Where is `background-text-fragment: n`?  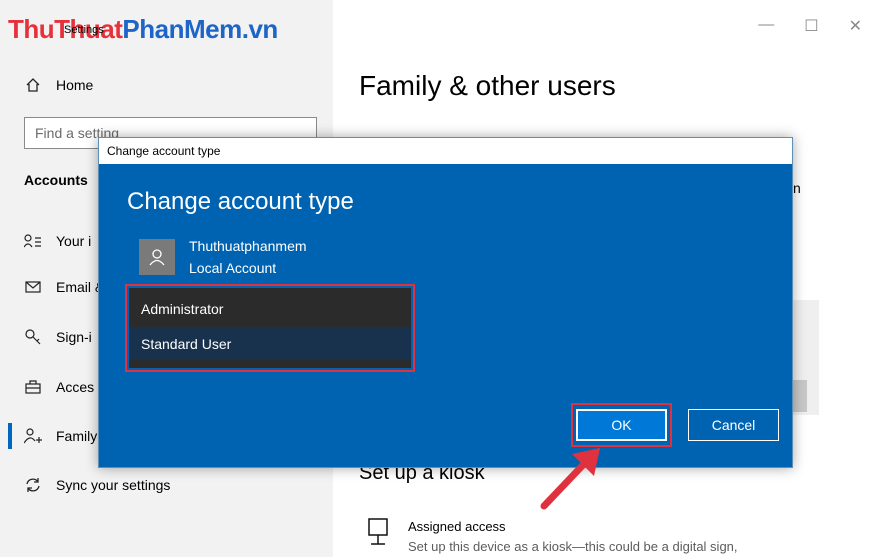 background-text-fragment: n is located at coordinates (797, 188).